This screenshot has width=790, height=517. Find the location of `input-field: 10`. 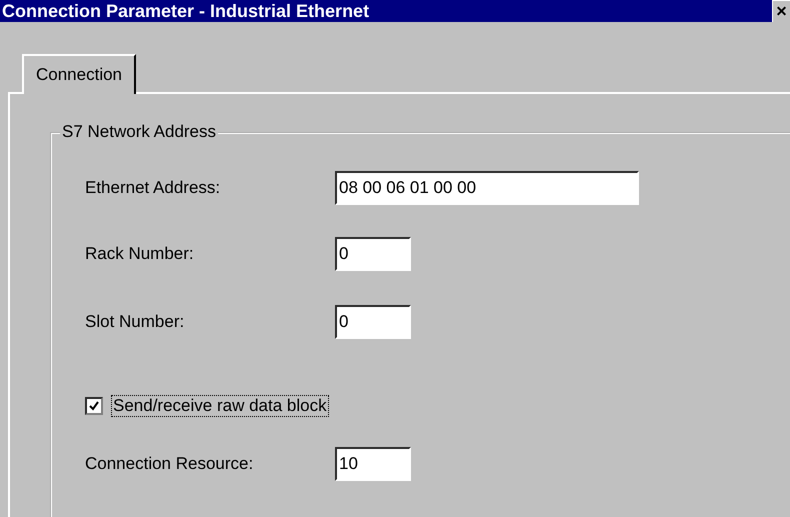

input-field: 10 is located at coordinates (373, 464).